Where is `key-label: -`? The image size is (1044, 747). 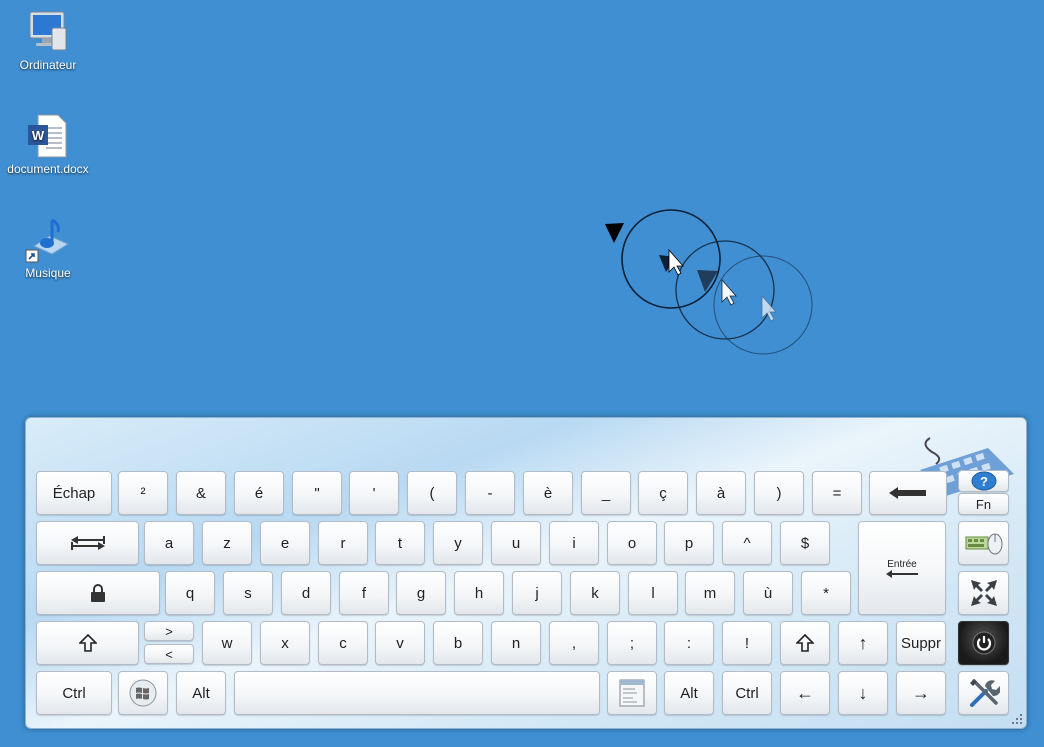
key-label: - is located at coordinates (490, 493).